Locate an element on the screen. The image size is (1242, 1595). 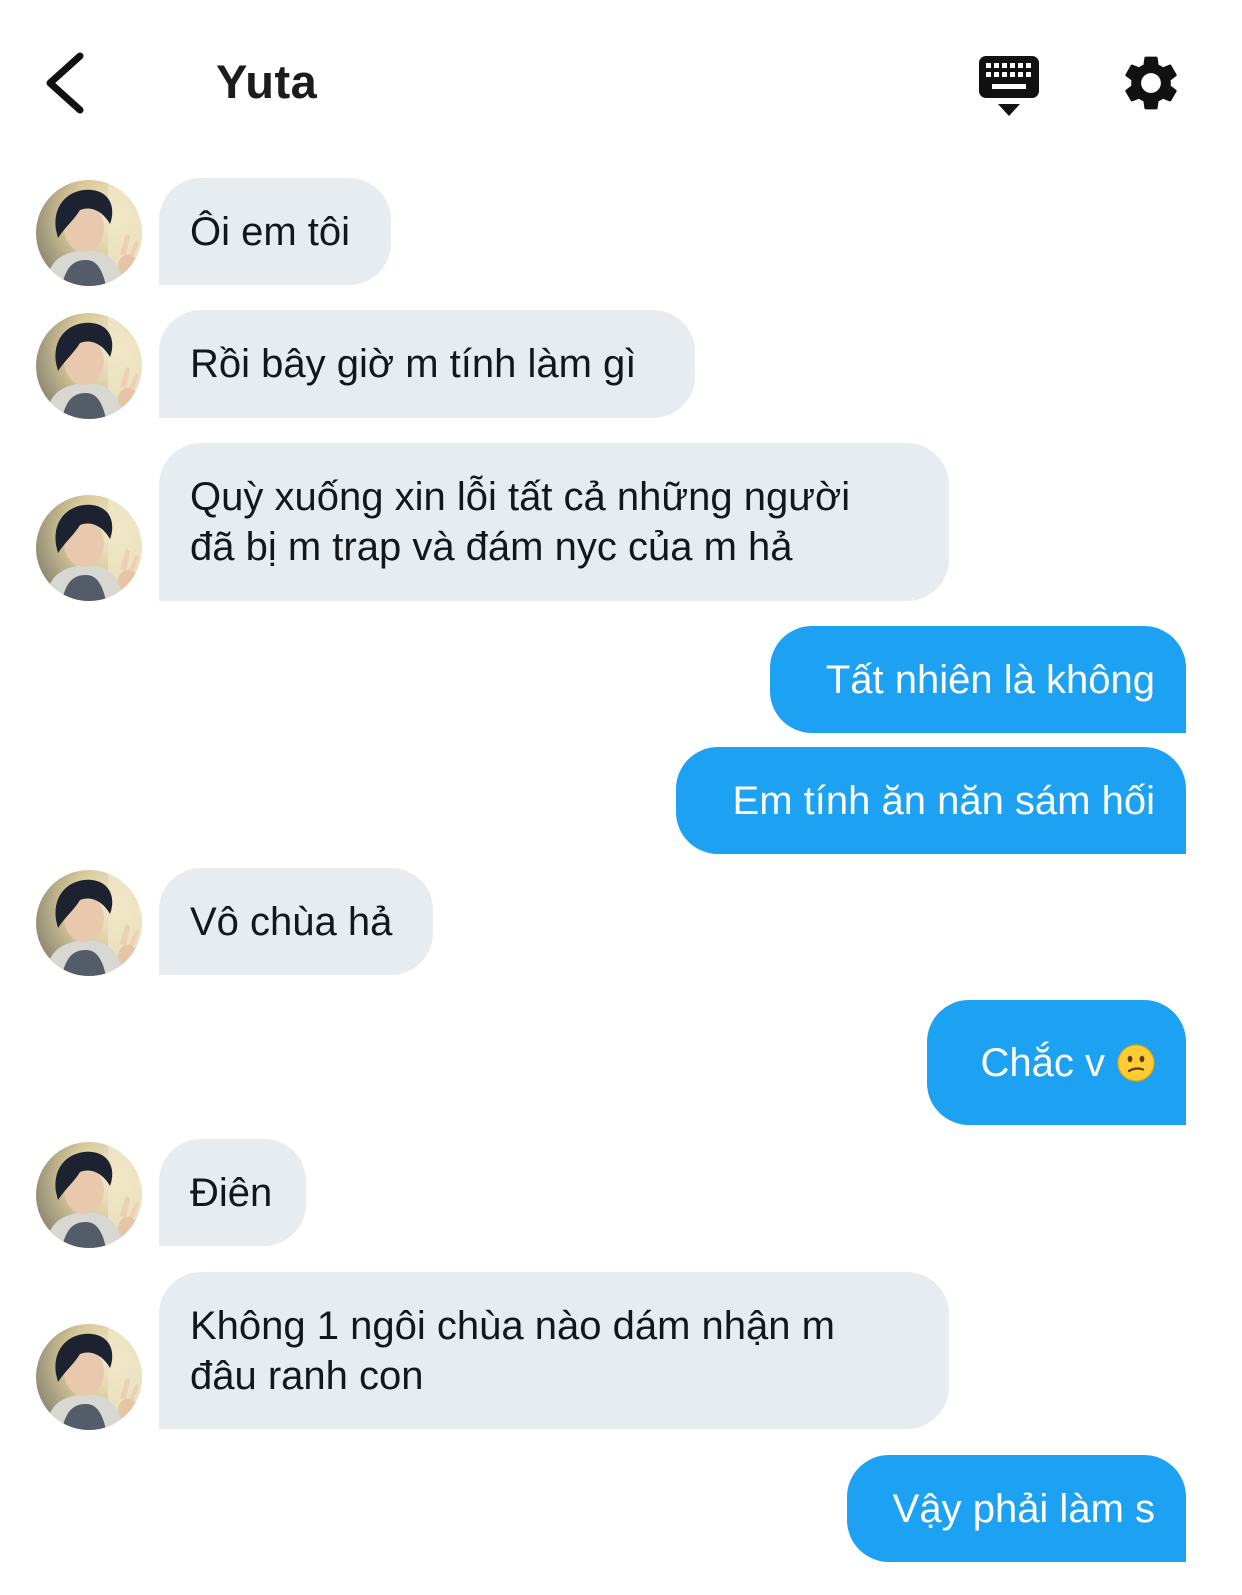
message-text: Điên is located at coordinates (231, 1192).